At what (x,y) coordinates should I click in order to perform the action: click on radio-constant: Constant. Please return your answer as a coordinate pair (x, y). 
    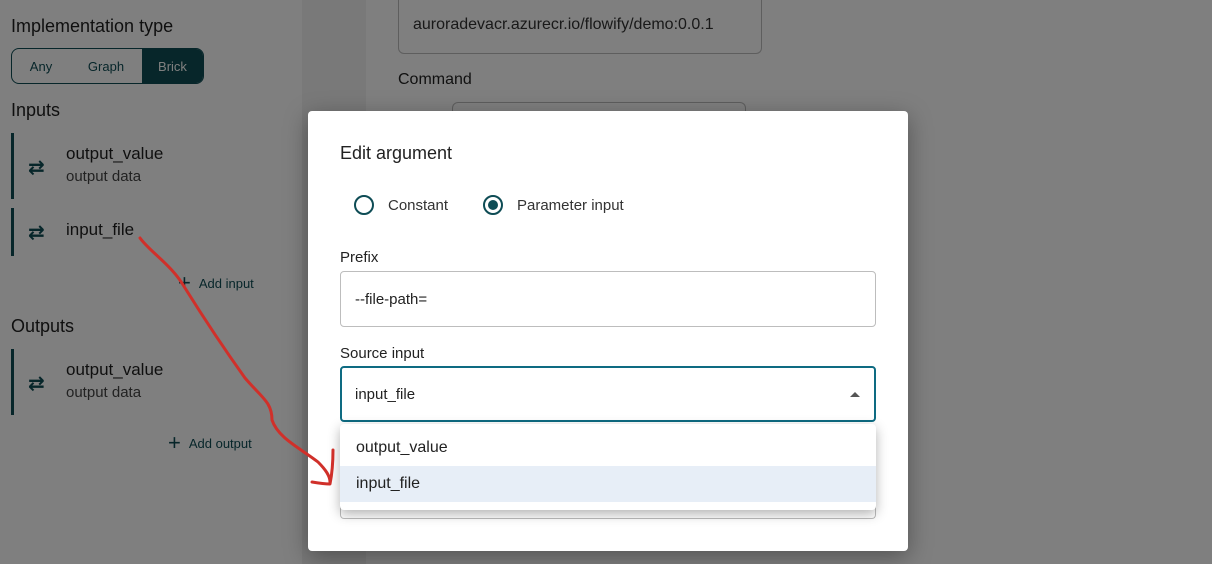
    Looking at the image, I should click on (401, 205).